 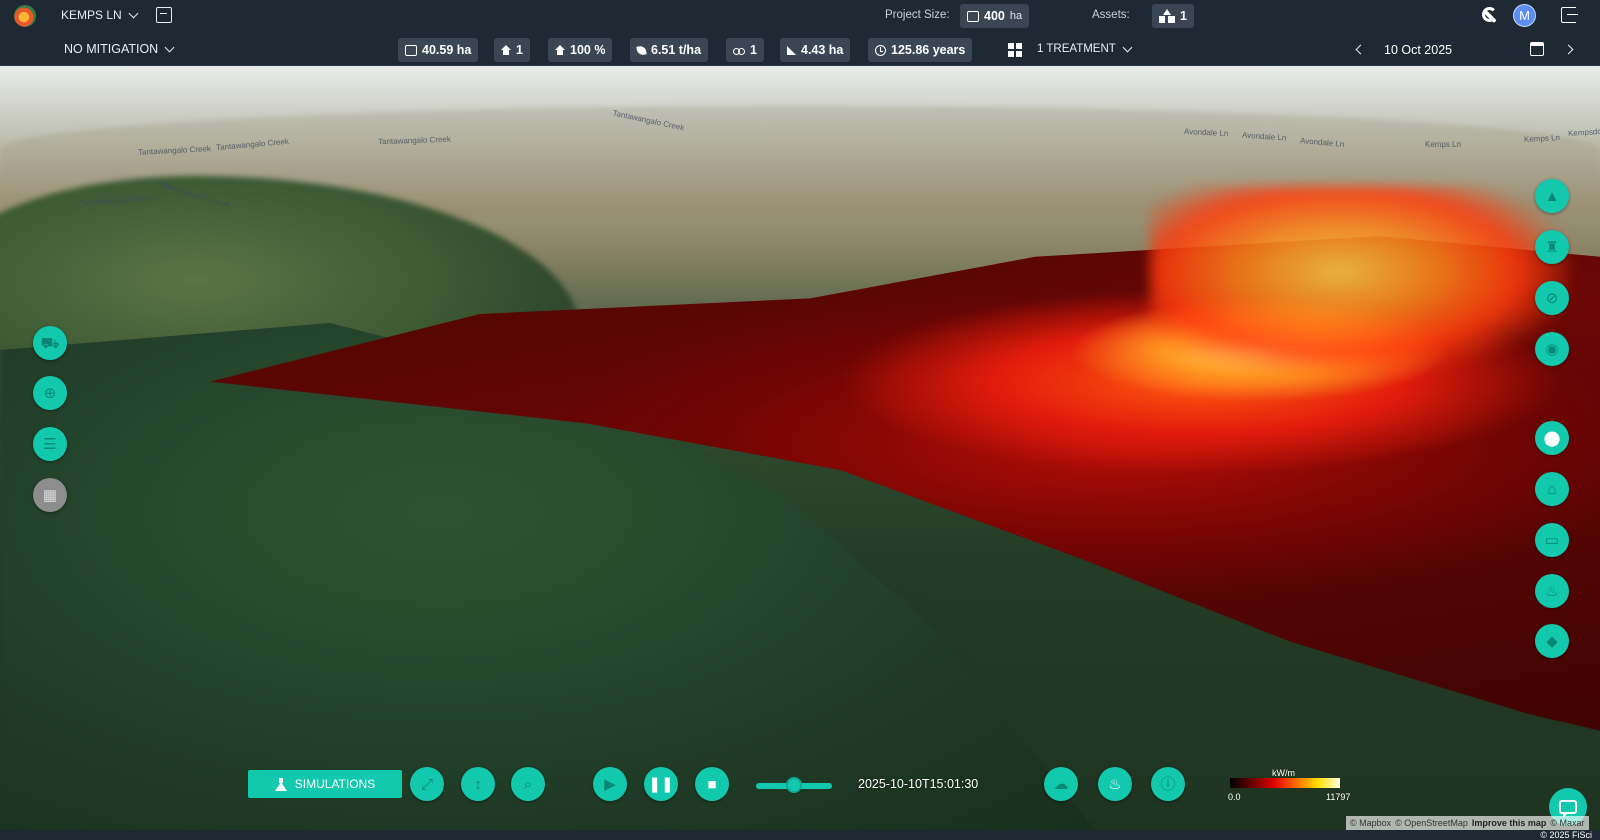 I want to click on calendar-icon, so click(x=1537, y=49).